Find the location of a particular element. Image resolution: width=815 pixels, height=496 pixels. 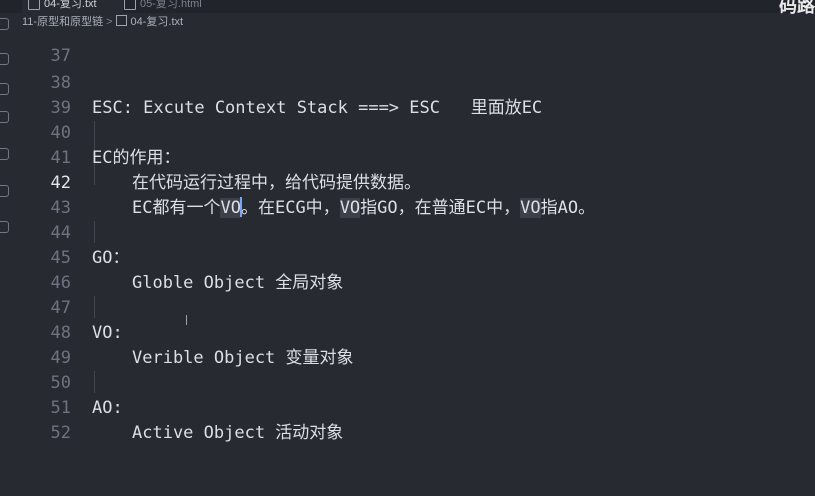

code-line: 51 Active Object 活动对象 is located at coordinates (415, 407).